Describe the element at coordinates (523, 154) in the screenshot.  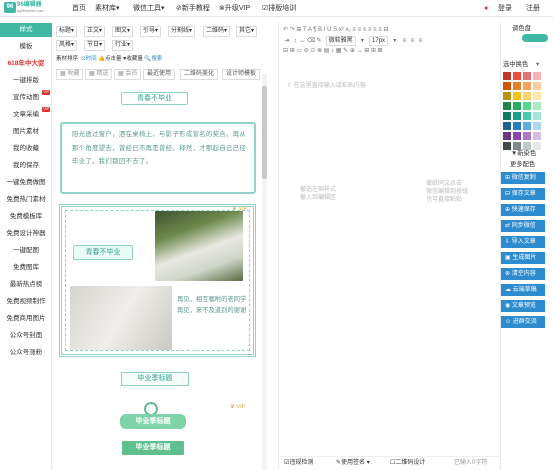
I see `custom-color-button: ▼新染色` at that location.